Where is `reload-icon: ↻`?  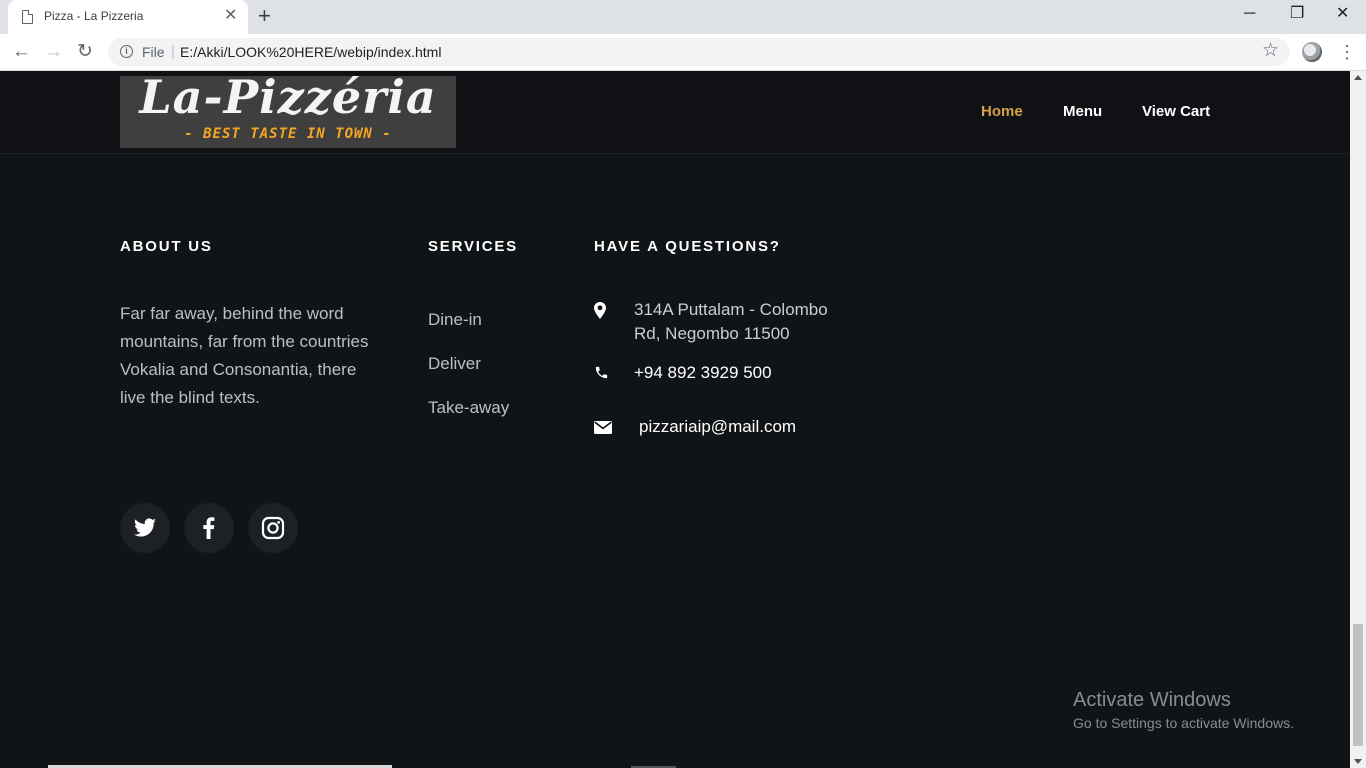
reload-icon: ↻ is located at coordinates (85, 52).